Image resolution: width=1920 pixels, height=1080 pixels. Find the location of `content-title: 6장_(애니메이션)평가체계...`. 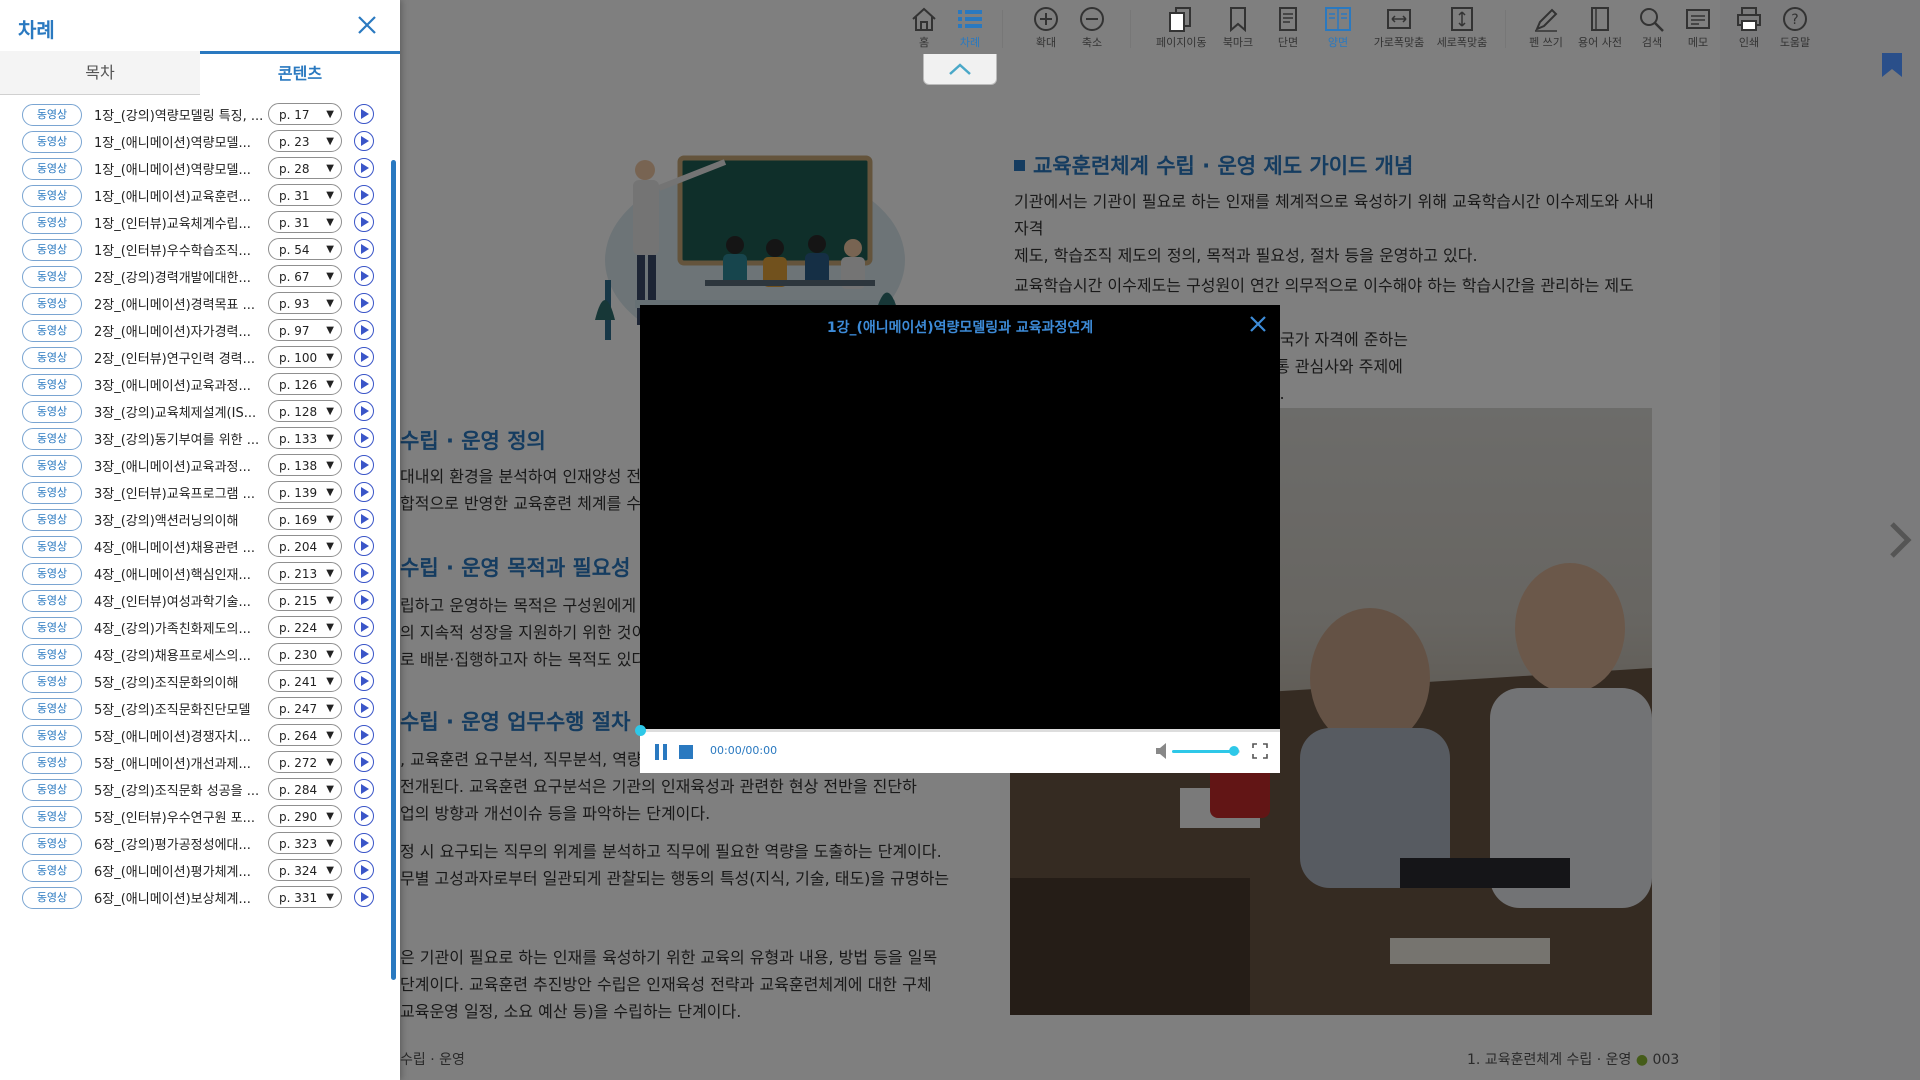

content-title: 6장_(애니메이션)평가체계... is located at coordinates (180, 870).